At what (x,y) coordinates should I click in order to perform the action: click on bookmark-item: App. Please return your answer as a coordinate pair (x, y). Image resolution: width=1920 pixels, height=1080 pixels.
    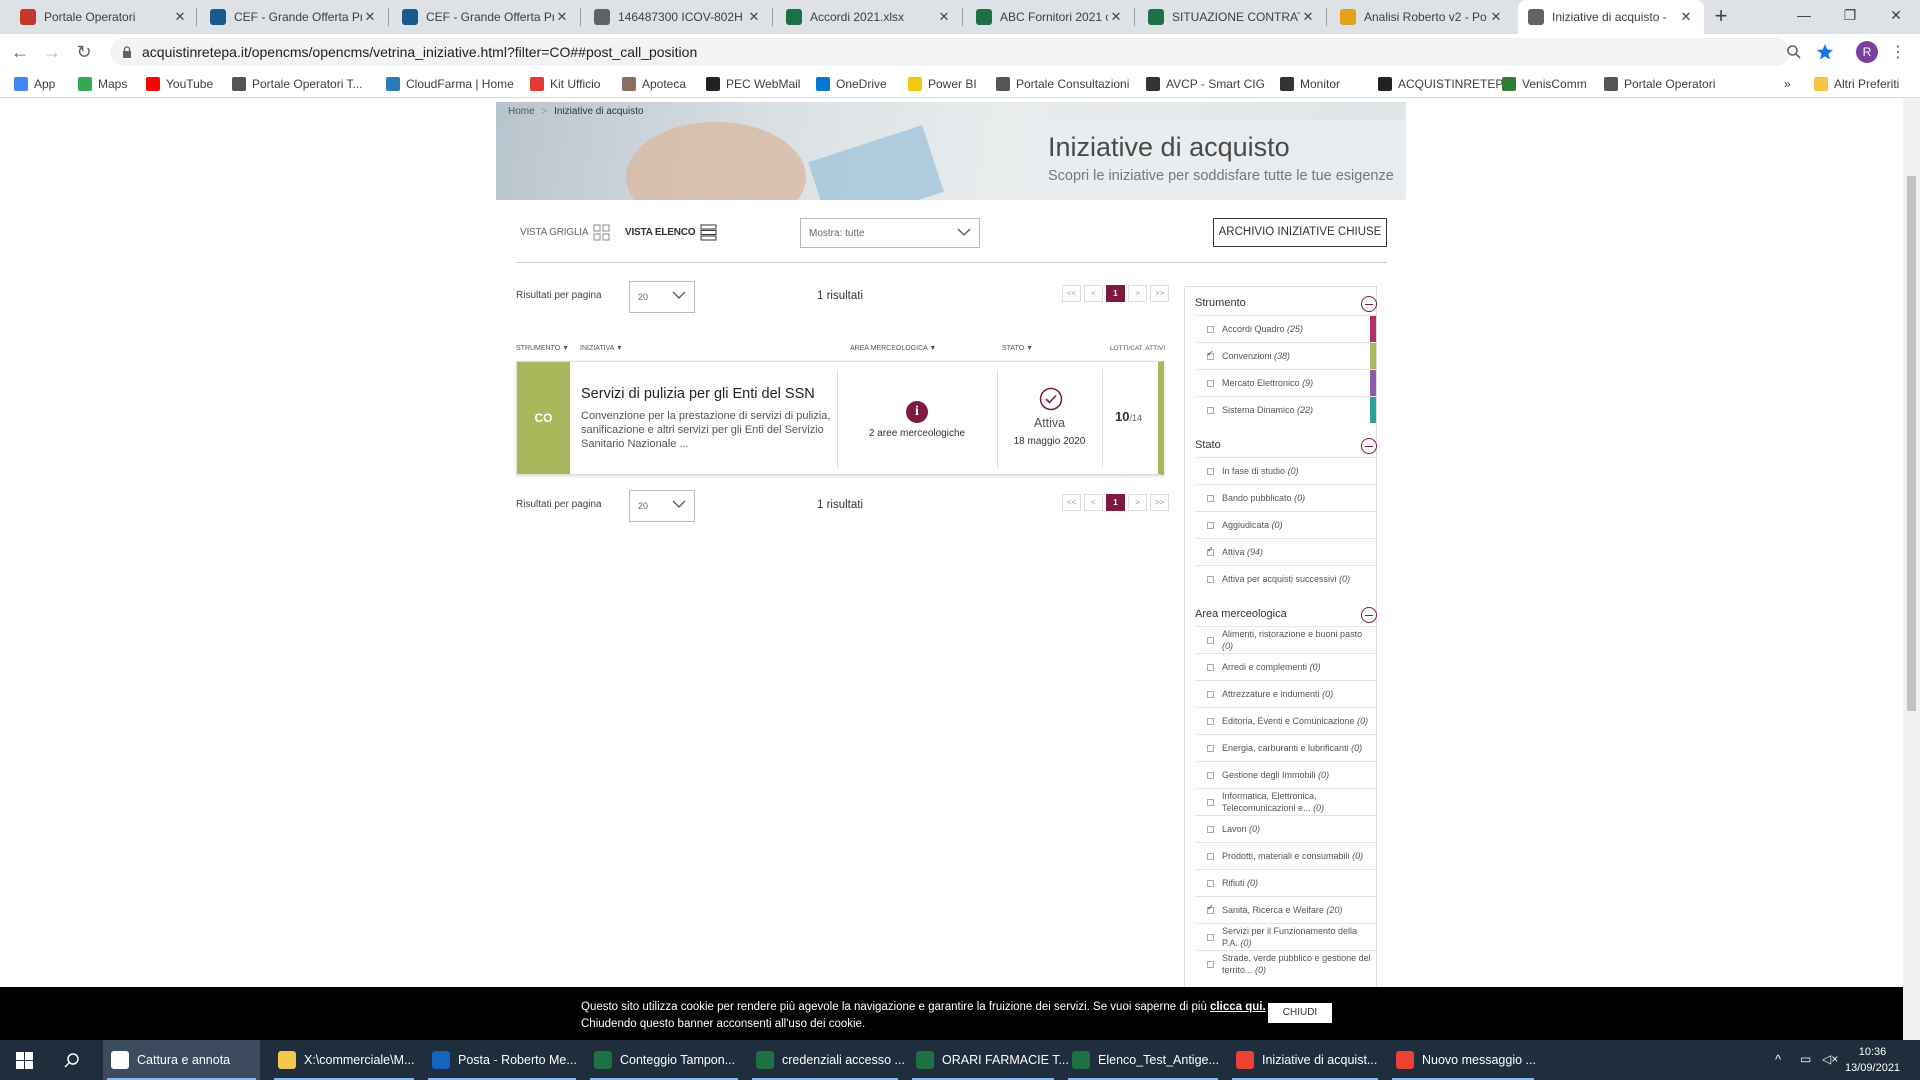
    Looking at the image, I should click on (34, 84).